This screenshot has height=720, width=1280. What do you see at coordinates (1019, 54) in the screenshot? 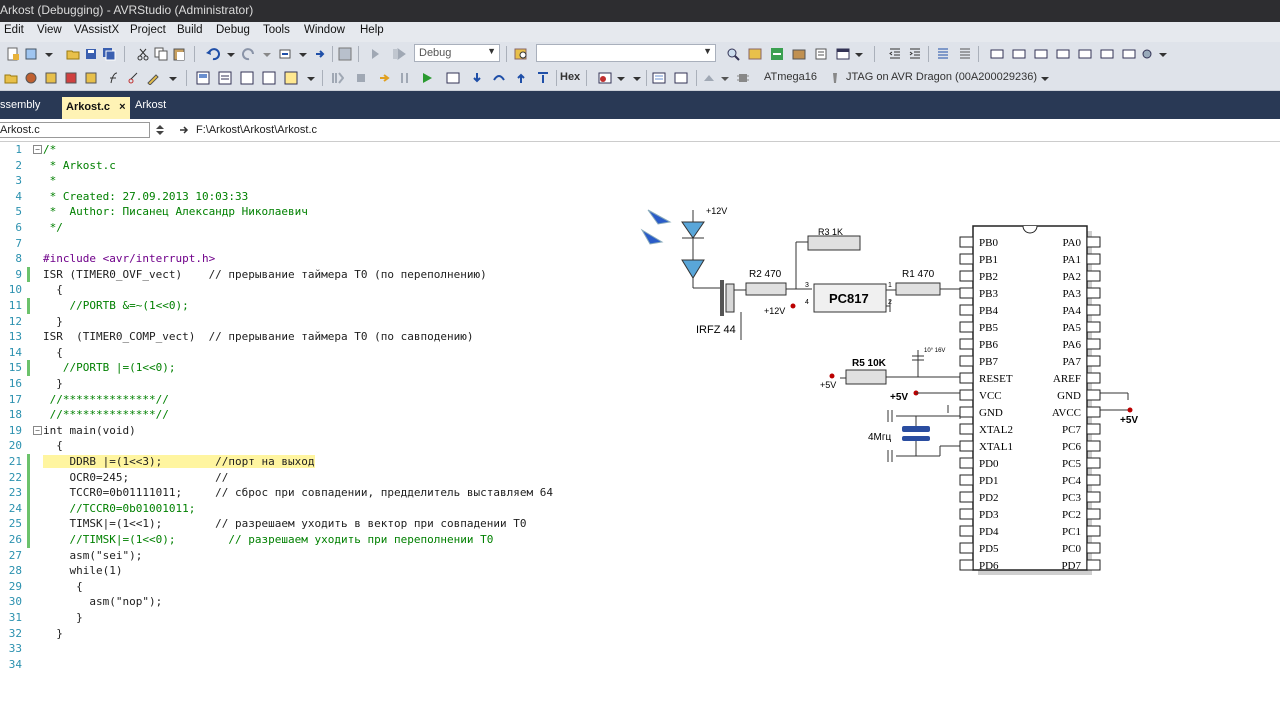
I see `previous-bookmark-icon` at bounding box center [1019, 54].